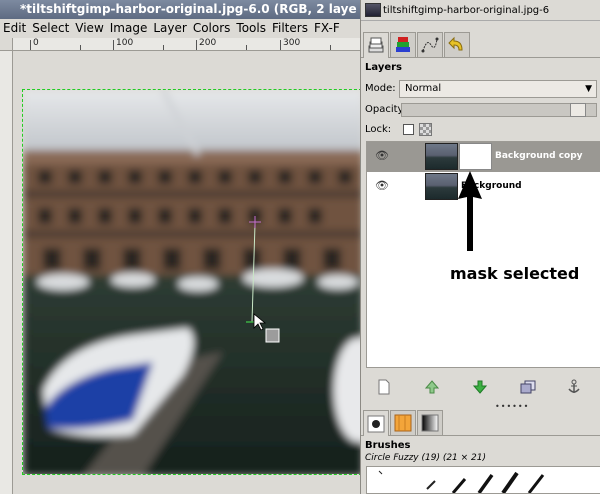 This screenshot has height=494, width=600. I want to click on opacity-slider, so click(499, 110).